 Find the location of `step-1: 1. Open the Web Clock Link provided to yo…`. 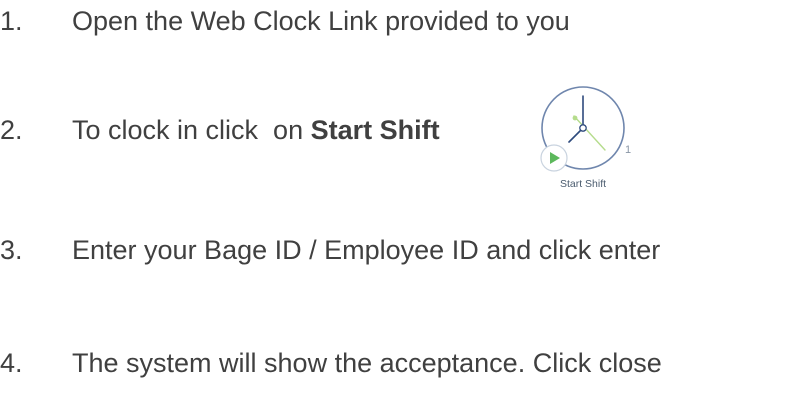

step-1: 1. Open the Web Clock Link provided to yo… is located at coordinates (285, 21).